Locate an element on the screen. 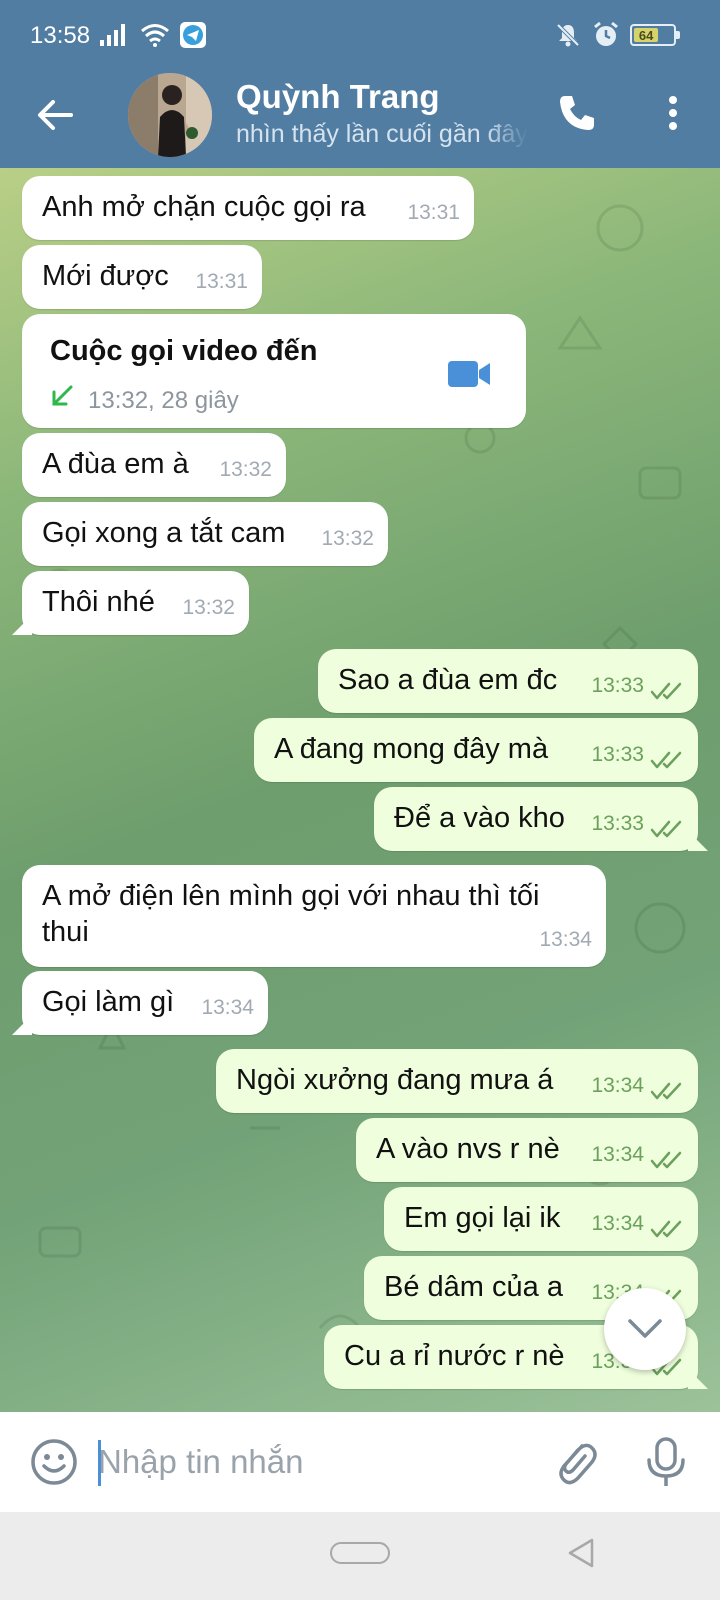 The width and height of the screenshot is (720, 1600). message-outgoing: Sao a đùa em đc 13:33 is located at coordinates (508, 681).